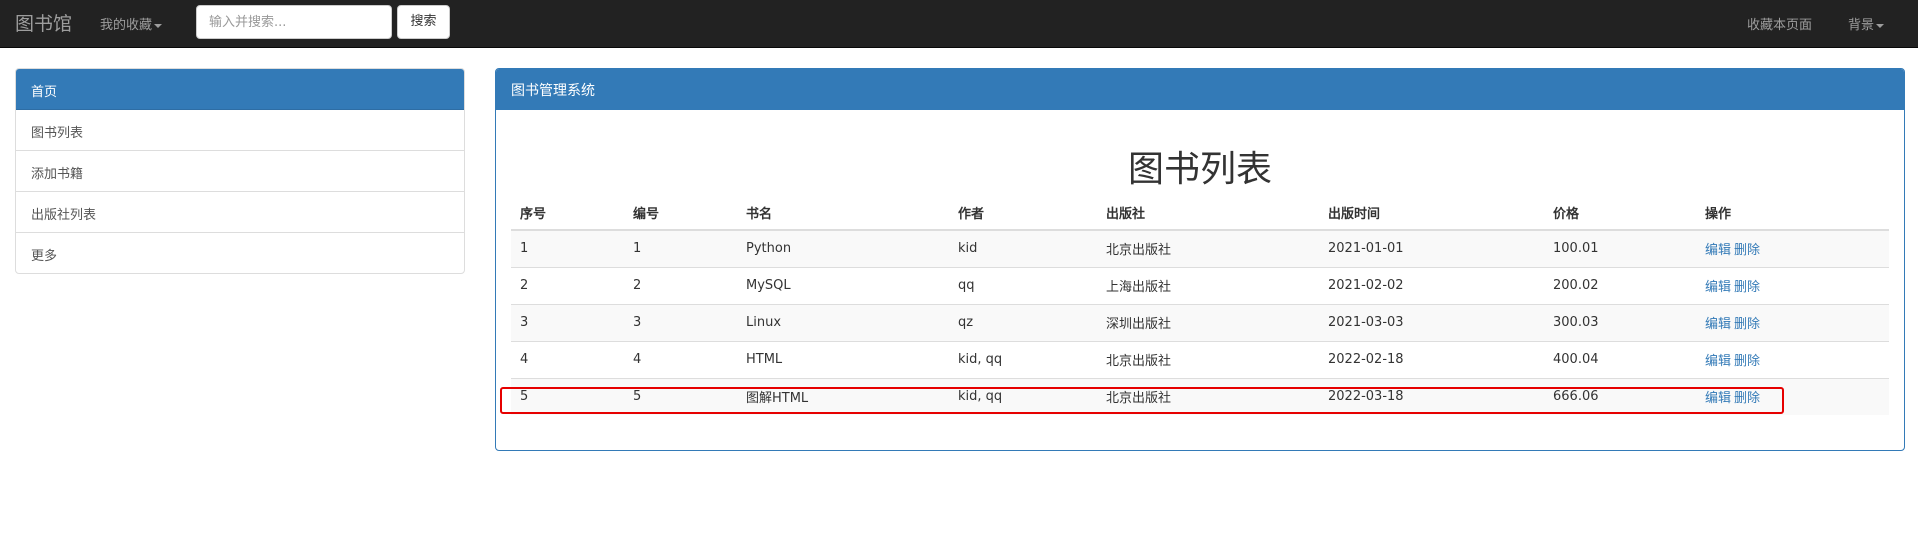 Image resolution: width=1918 pixels, height=533 pixels. What do you see at coordinates (1620, 213) in the screenshot?
I see `column-header: 价格` at bounding box center [1620, 213].